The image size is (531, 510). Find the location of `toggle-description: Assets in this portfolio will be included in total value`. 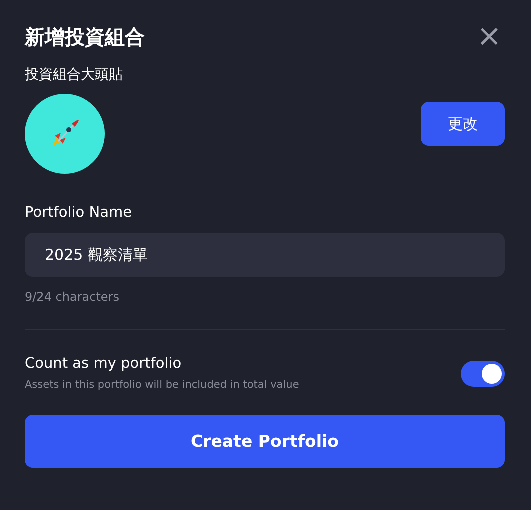

toggle-description: Assets in this portfolio will be included in total value is located at coordinates (162, 385).